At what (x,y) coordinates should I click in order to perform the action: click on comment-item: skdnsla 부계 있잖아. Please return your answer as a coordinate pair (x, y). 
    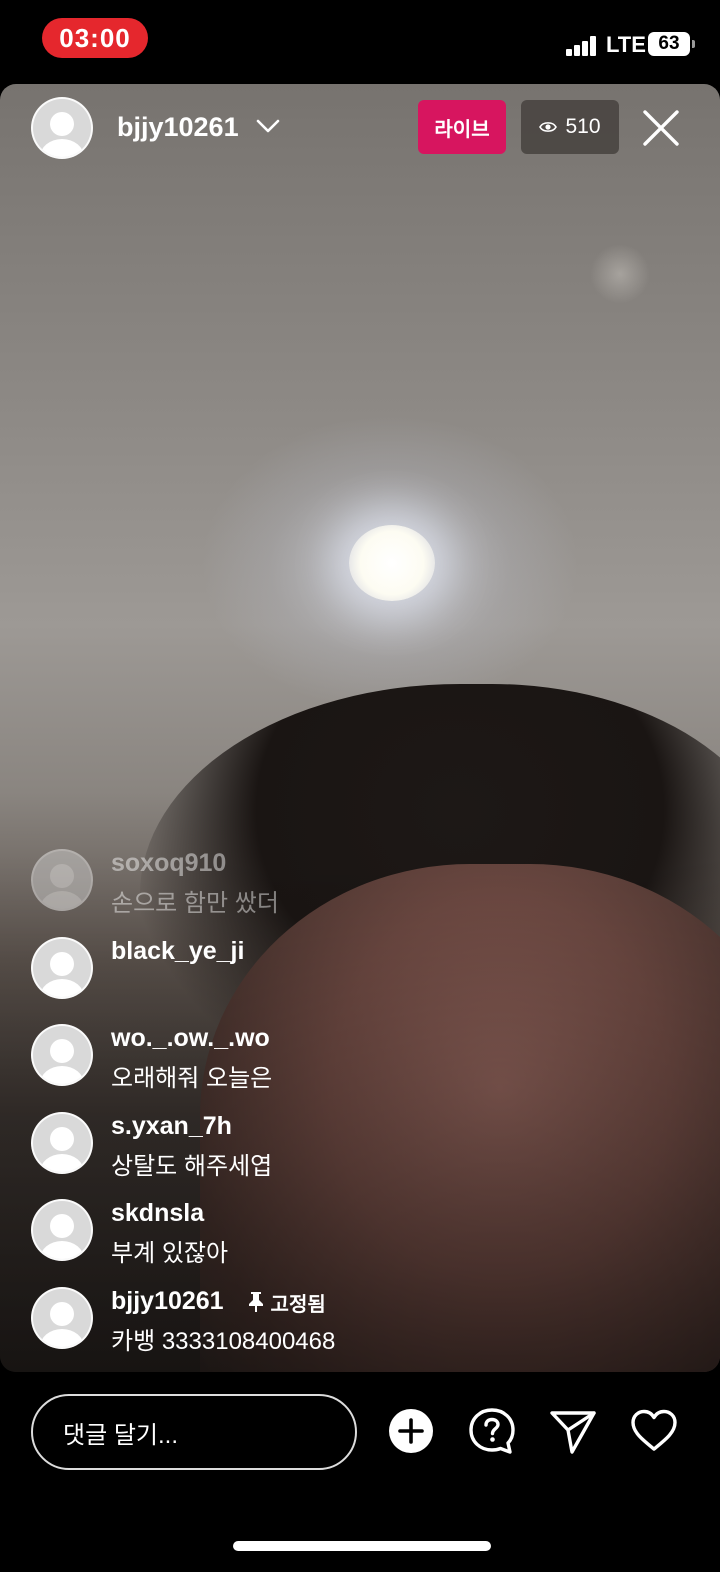
    Looking at the image, I should click on (361, 1231).